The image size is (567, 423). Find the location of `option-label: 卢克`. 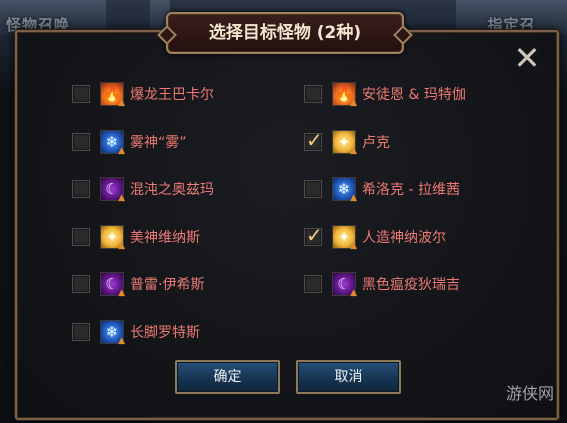

option-label: 卢克 is located at coordinates (376, 143).